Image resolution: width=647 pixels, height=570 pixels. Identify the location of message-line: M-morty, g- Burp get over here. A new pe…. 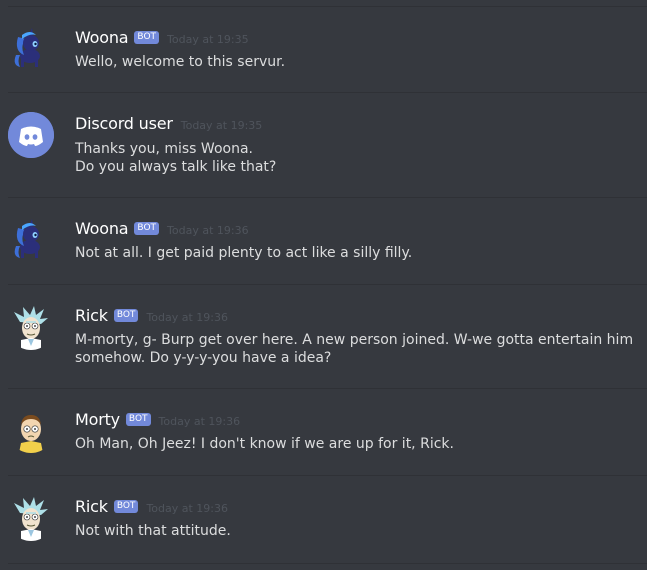
(354, 340).